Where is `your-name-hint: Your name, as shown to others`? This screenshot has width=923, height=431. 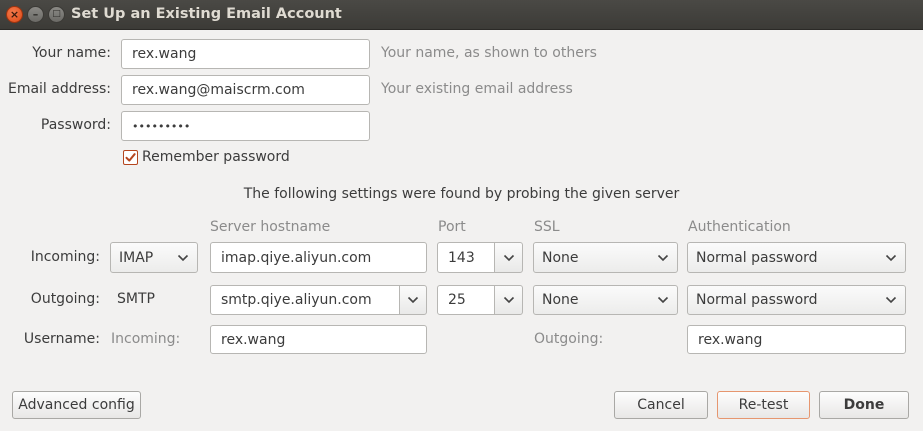
your-name-hint: Your name, as shown to others is located at coordinates (489, 53).